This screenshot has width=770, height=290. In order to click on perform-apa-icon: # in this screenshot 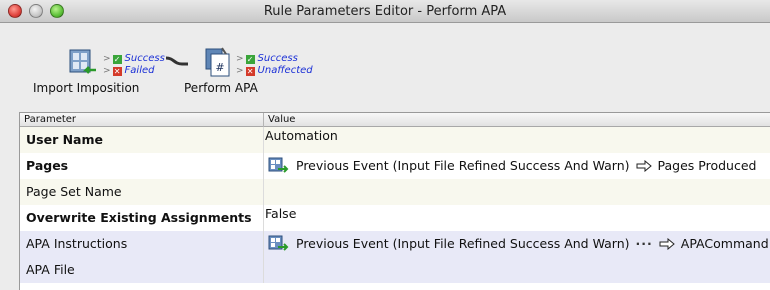, I will do `click(217, 62)`.